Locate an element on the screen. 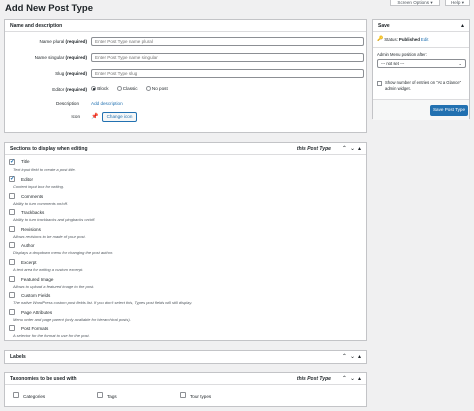 Image resolution: width=474 pixels, height=411 pixels. taxonomy-categories-label: Categories is located at coordinates (34, 396).